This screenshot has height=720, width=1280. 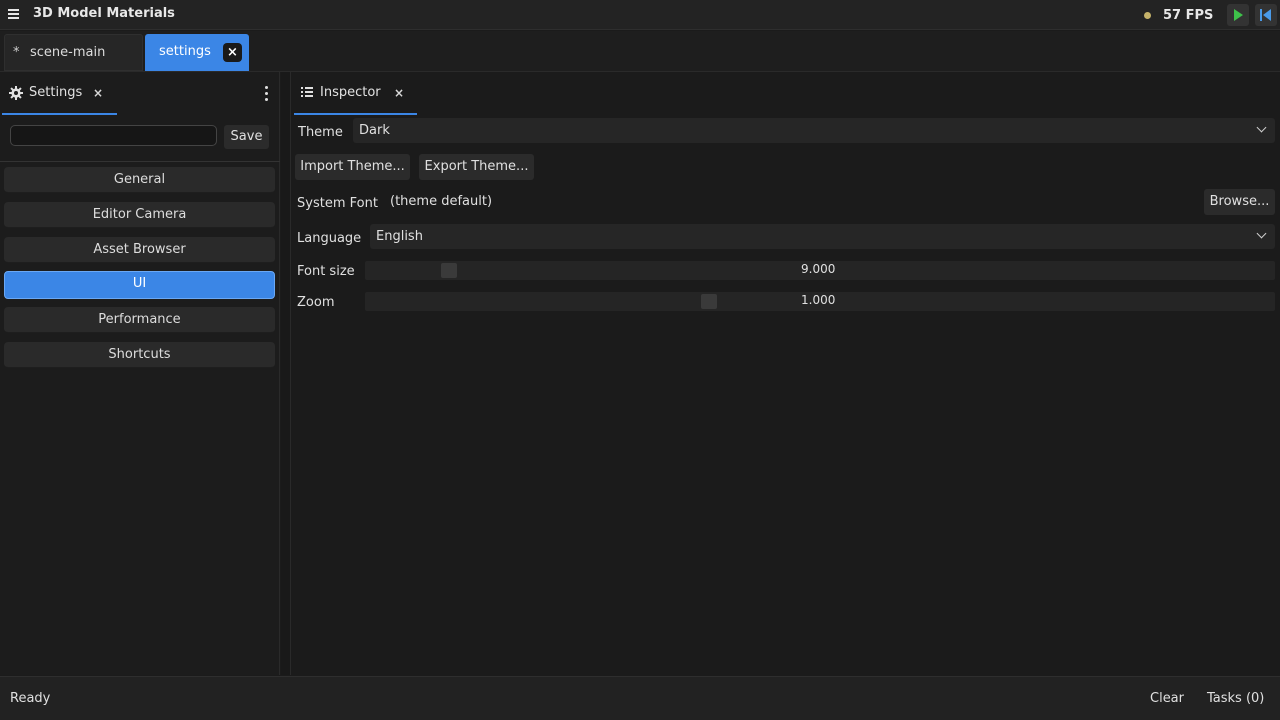 I want to click on menu-icon, so click(x=14, y=14).